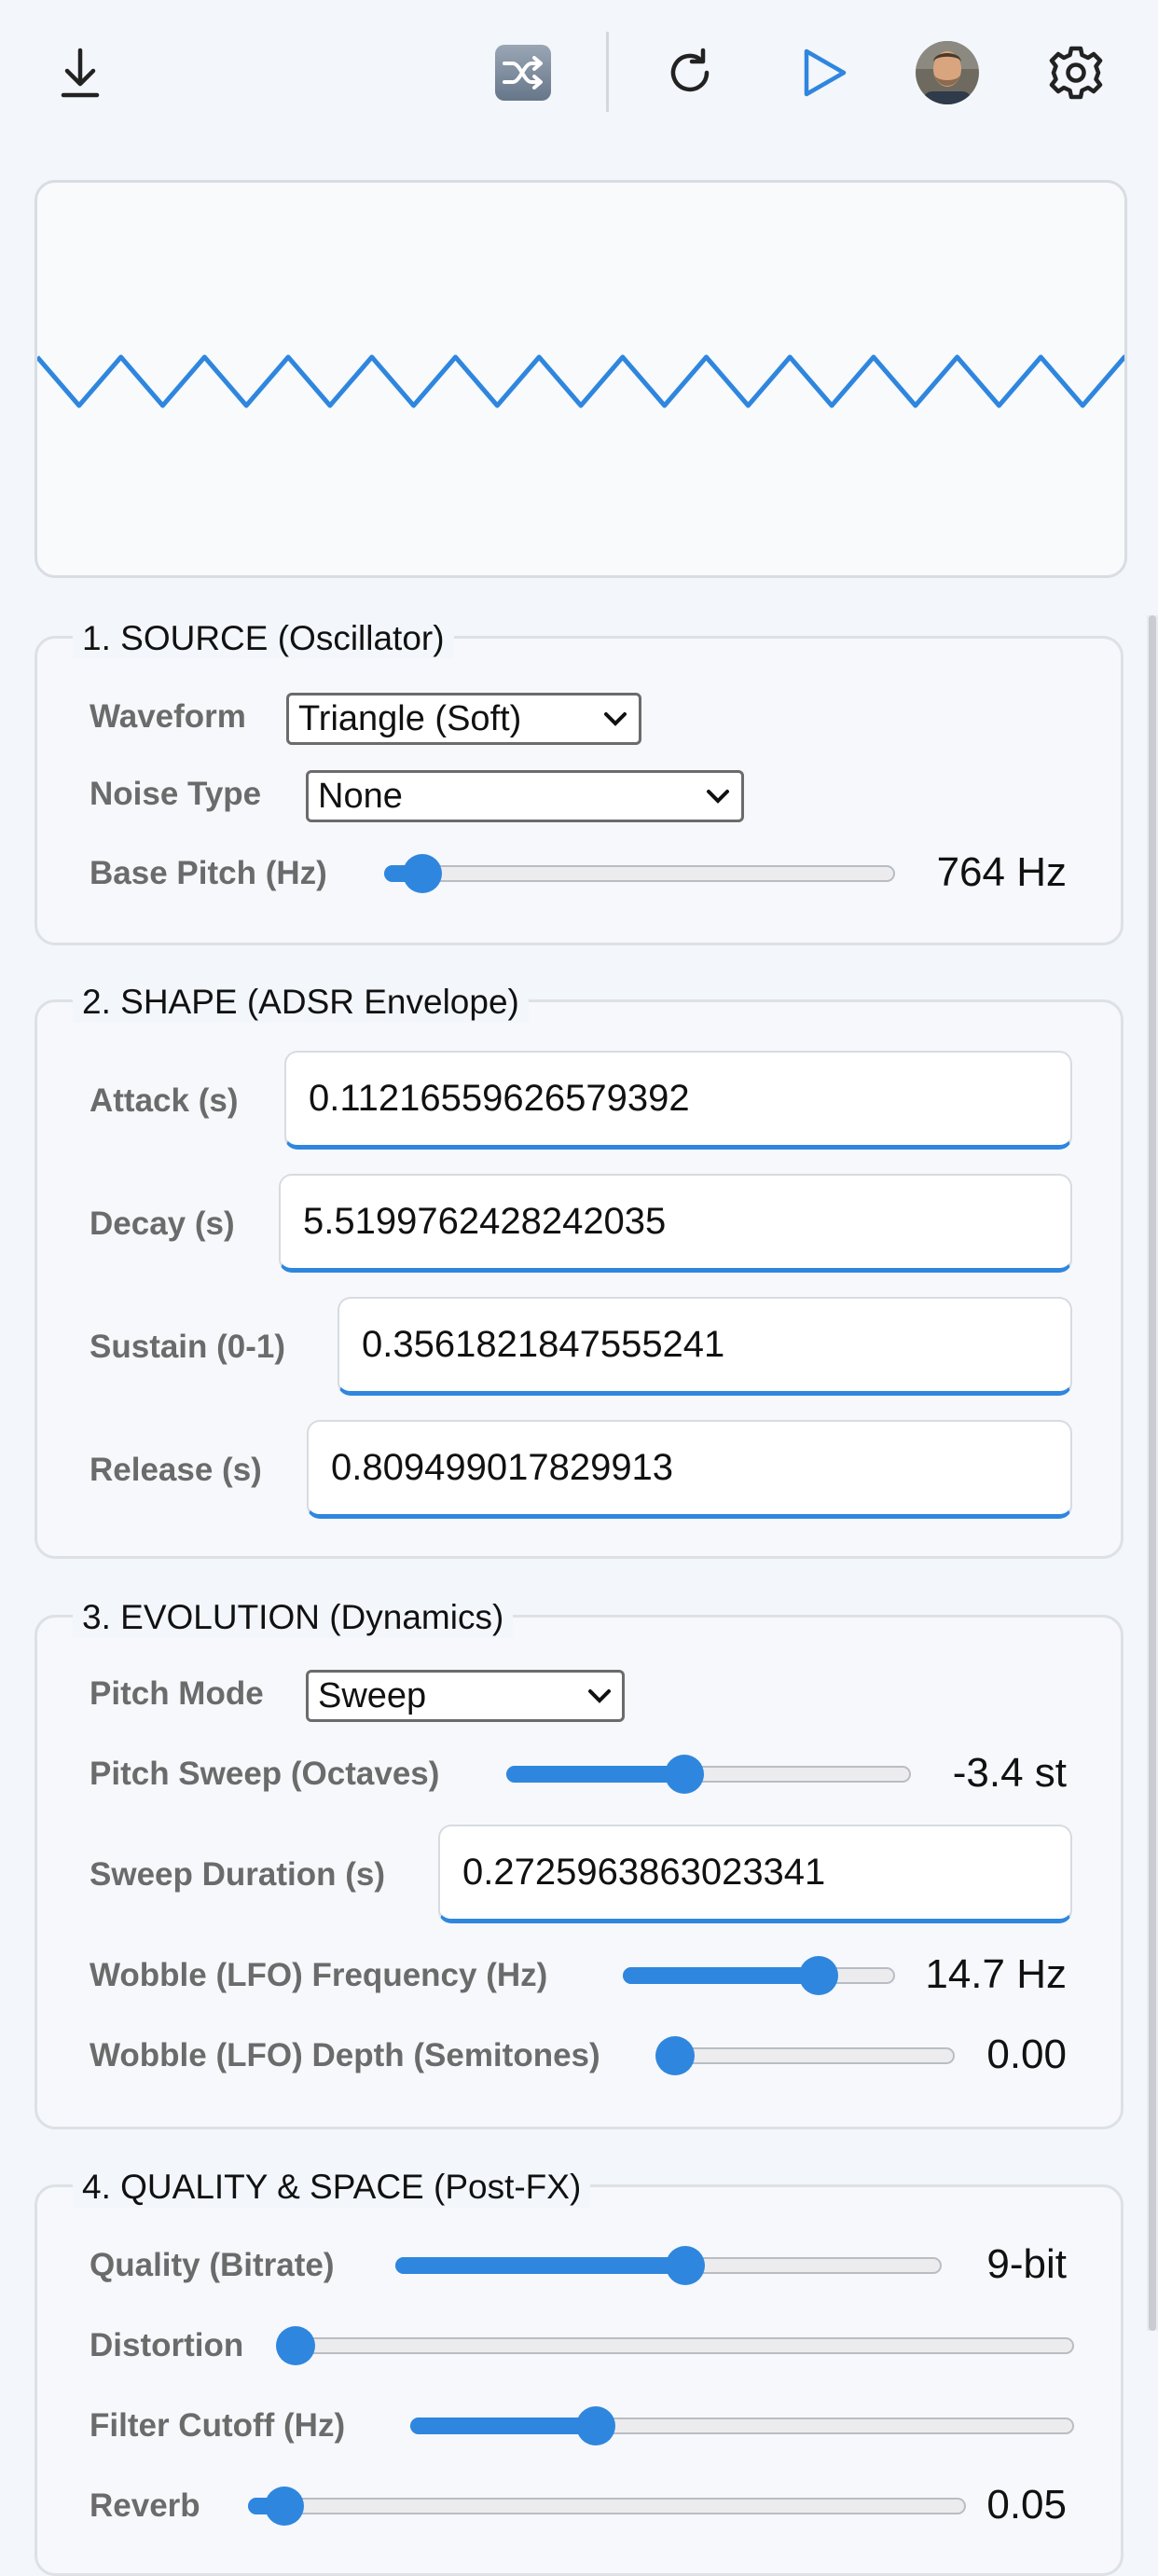 This screenshot has width=1158, height=2576. I want to click on section-legend: 4. QUALITY & SPACE (Post-FX), so click(332, 2187).